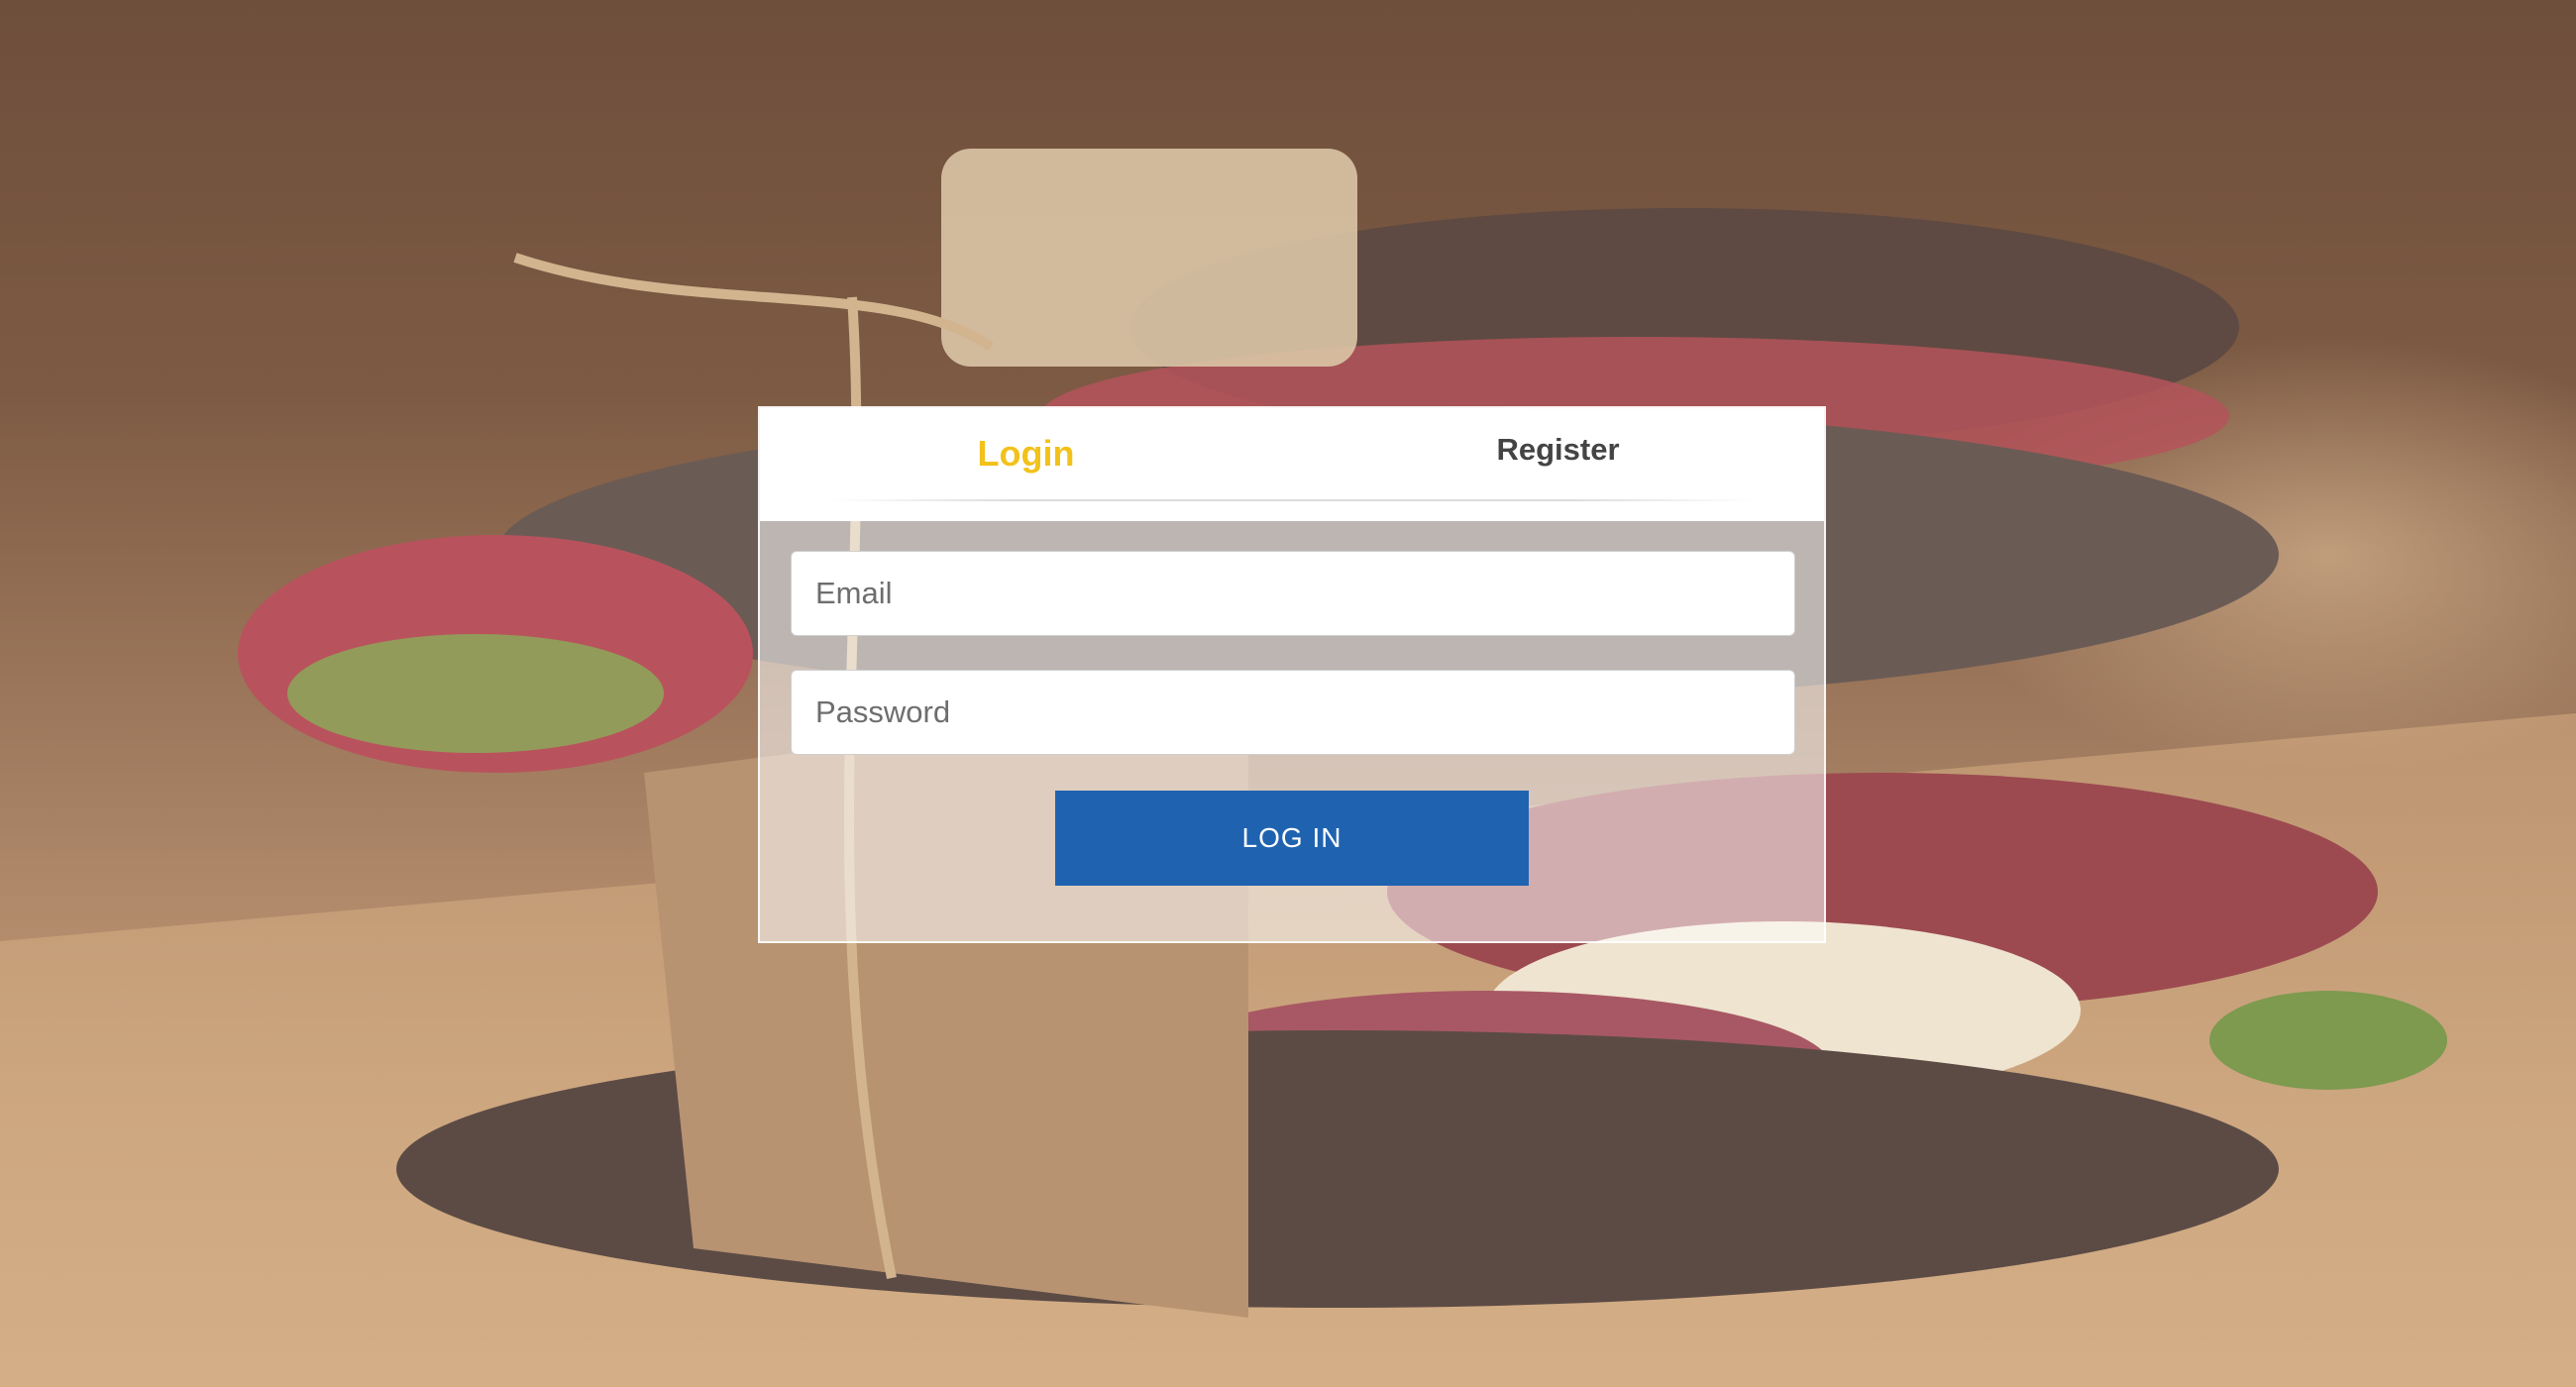 Image resolution: width=2576 pixels, height=1387 pixels. Describe the element at coordinates (1292, 500) in the screenshot. I see `tab-divider` at that location.